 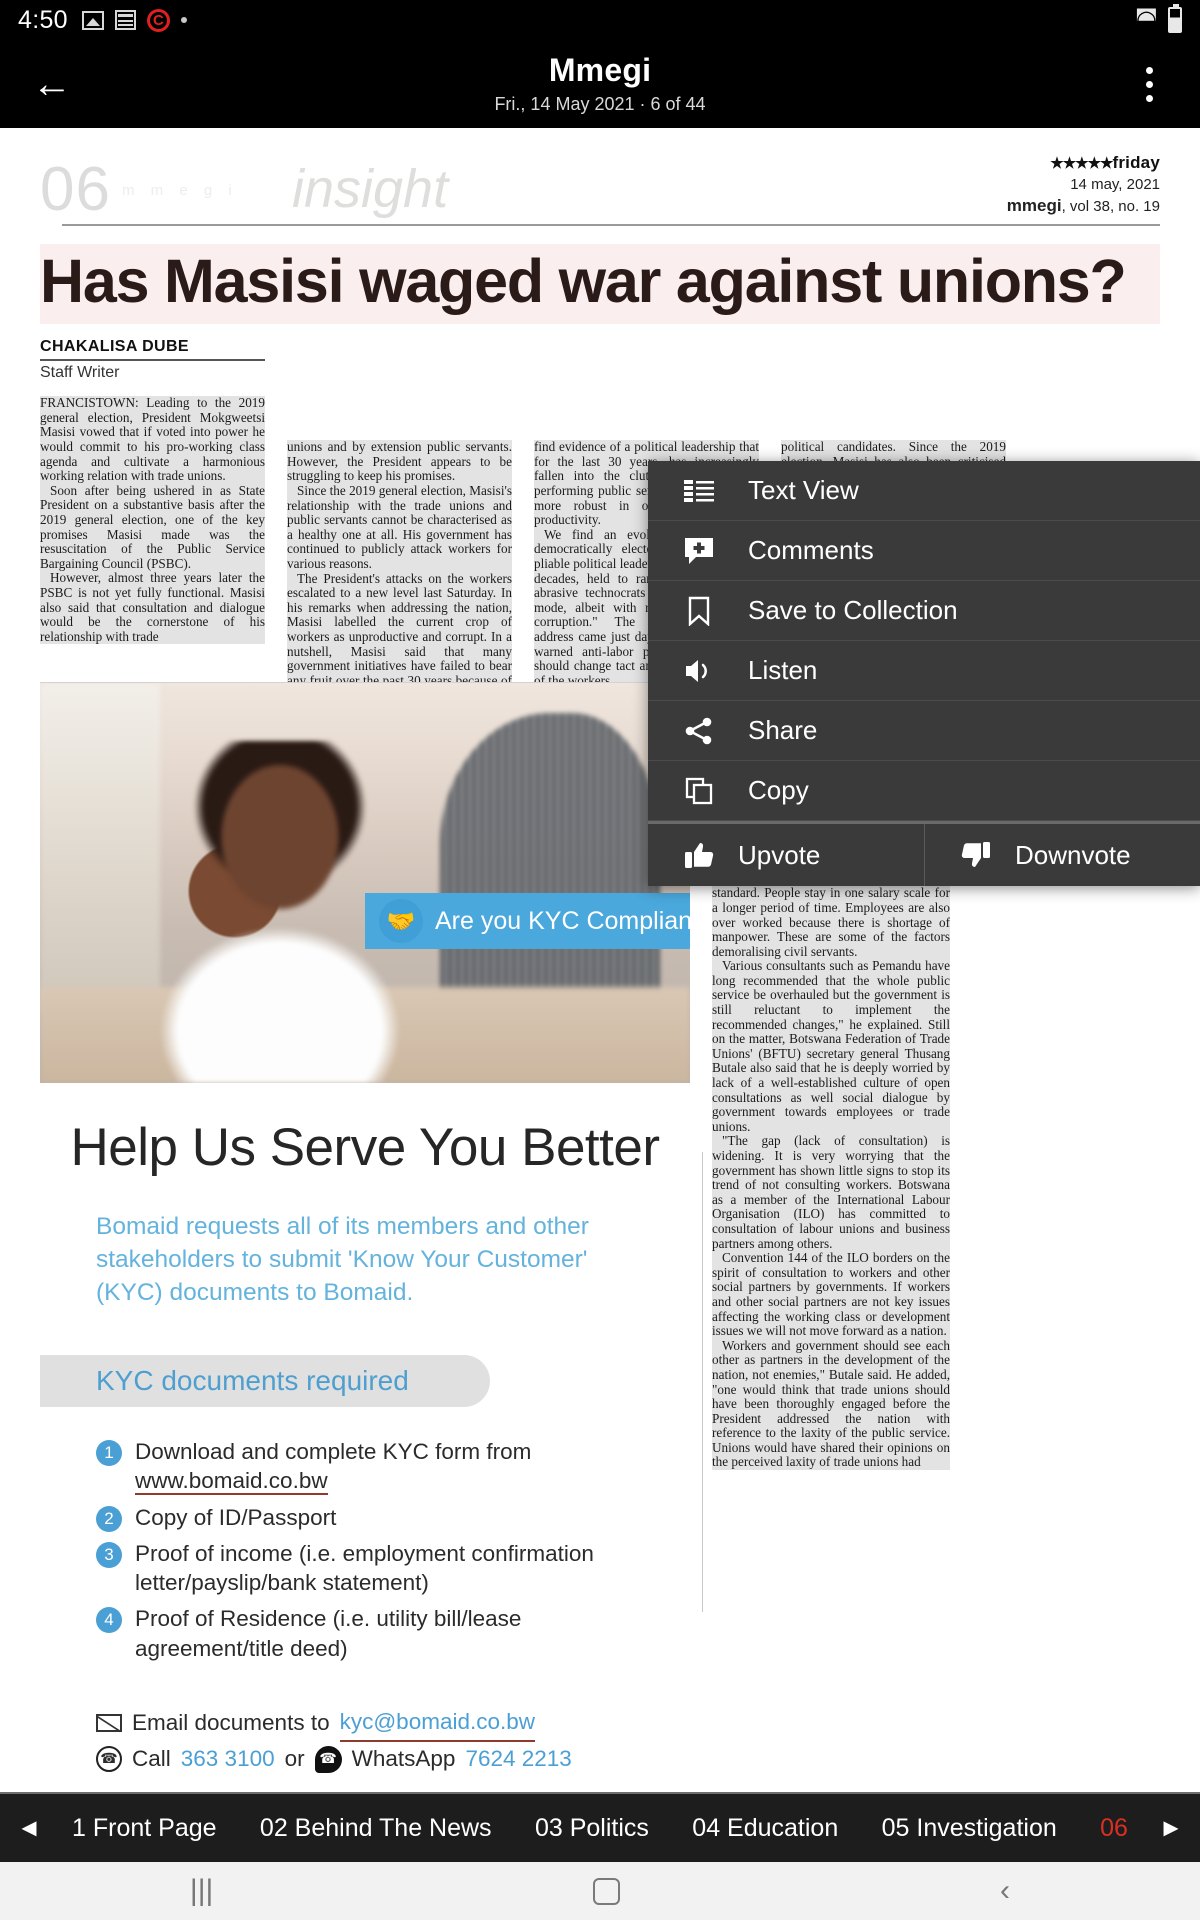 I want to click on menu-item-comments: Comments, so click(x=924, y=551).